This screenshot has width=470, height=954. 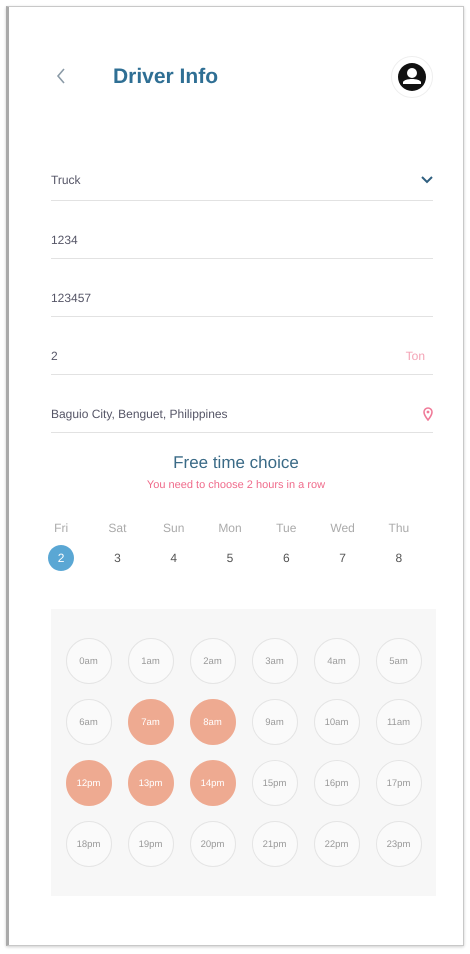 I want to click on section-title: Free time choice, so click(x=236, y=463).